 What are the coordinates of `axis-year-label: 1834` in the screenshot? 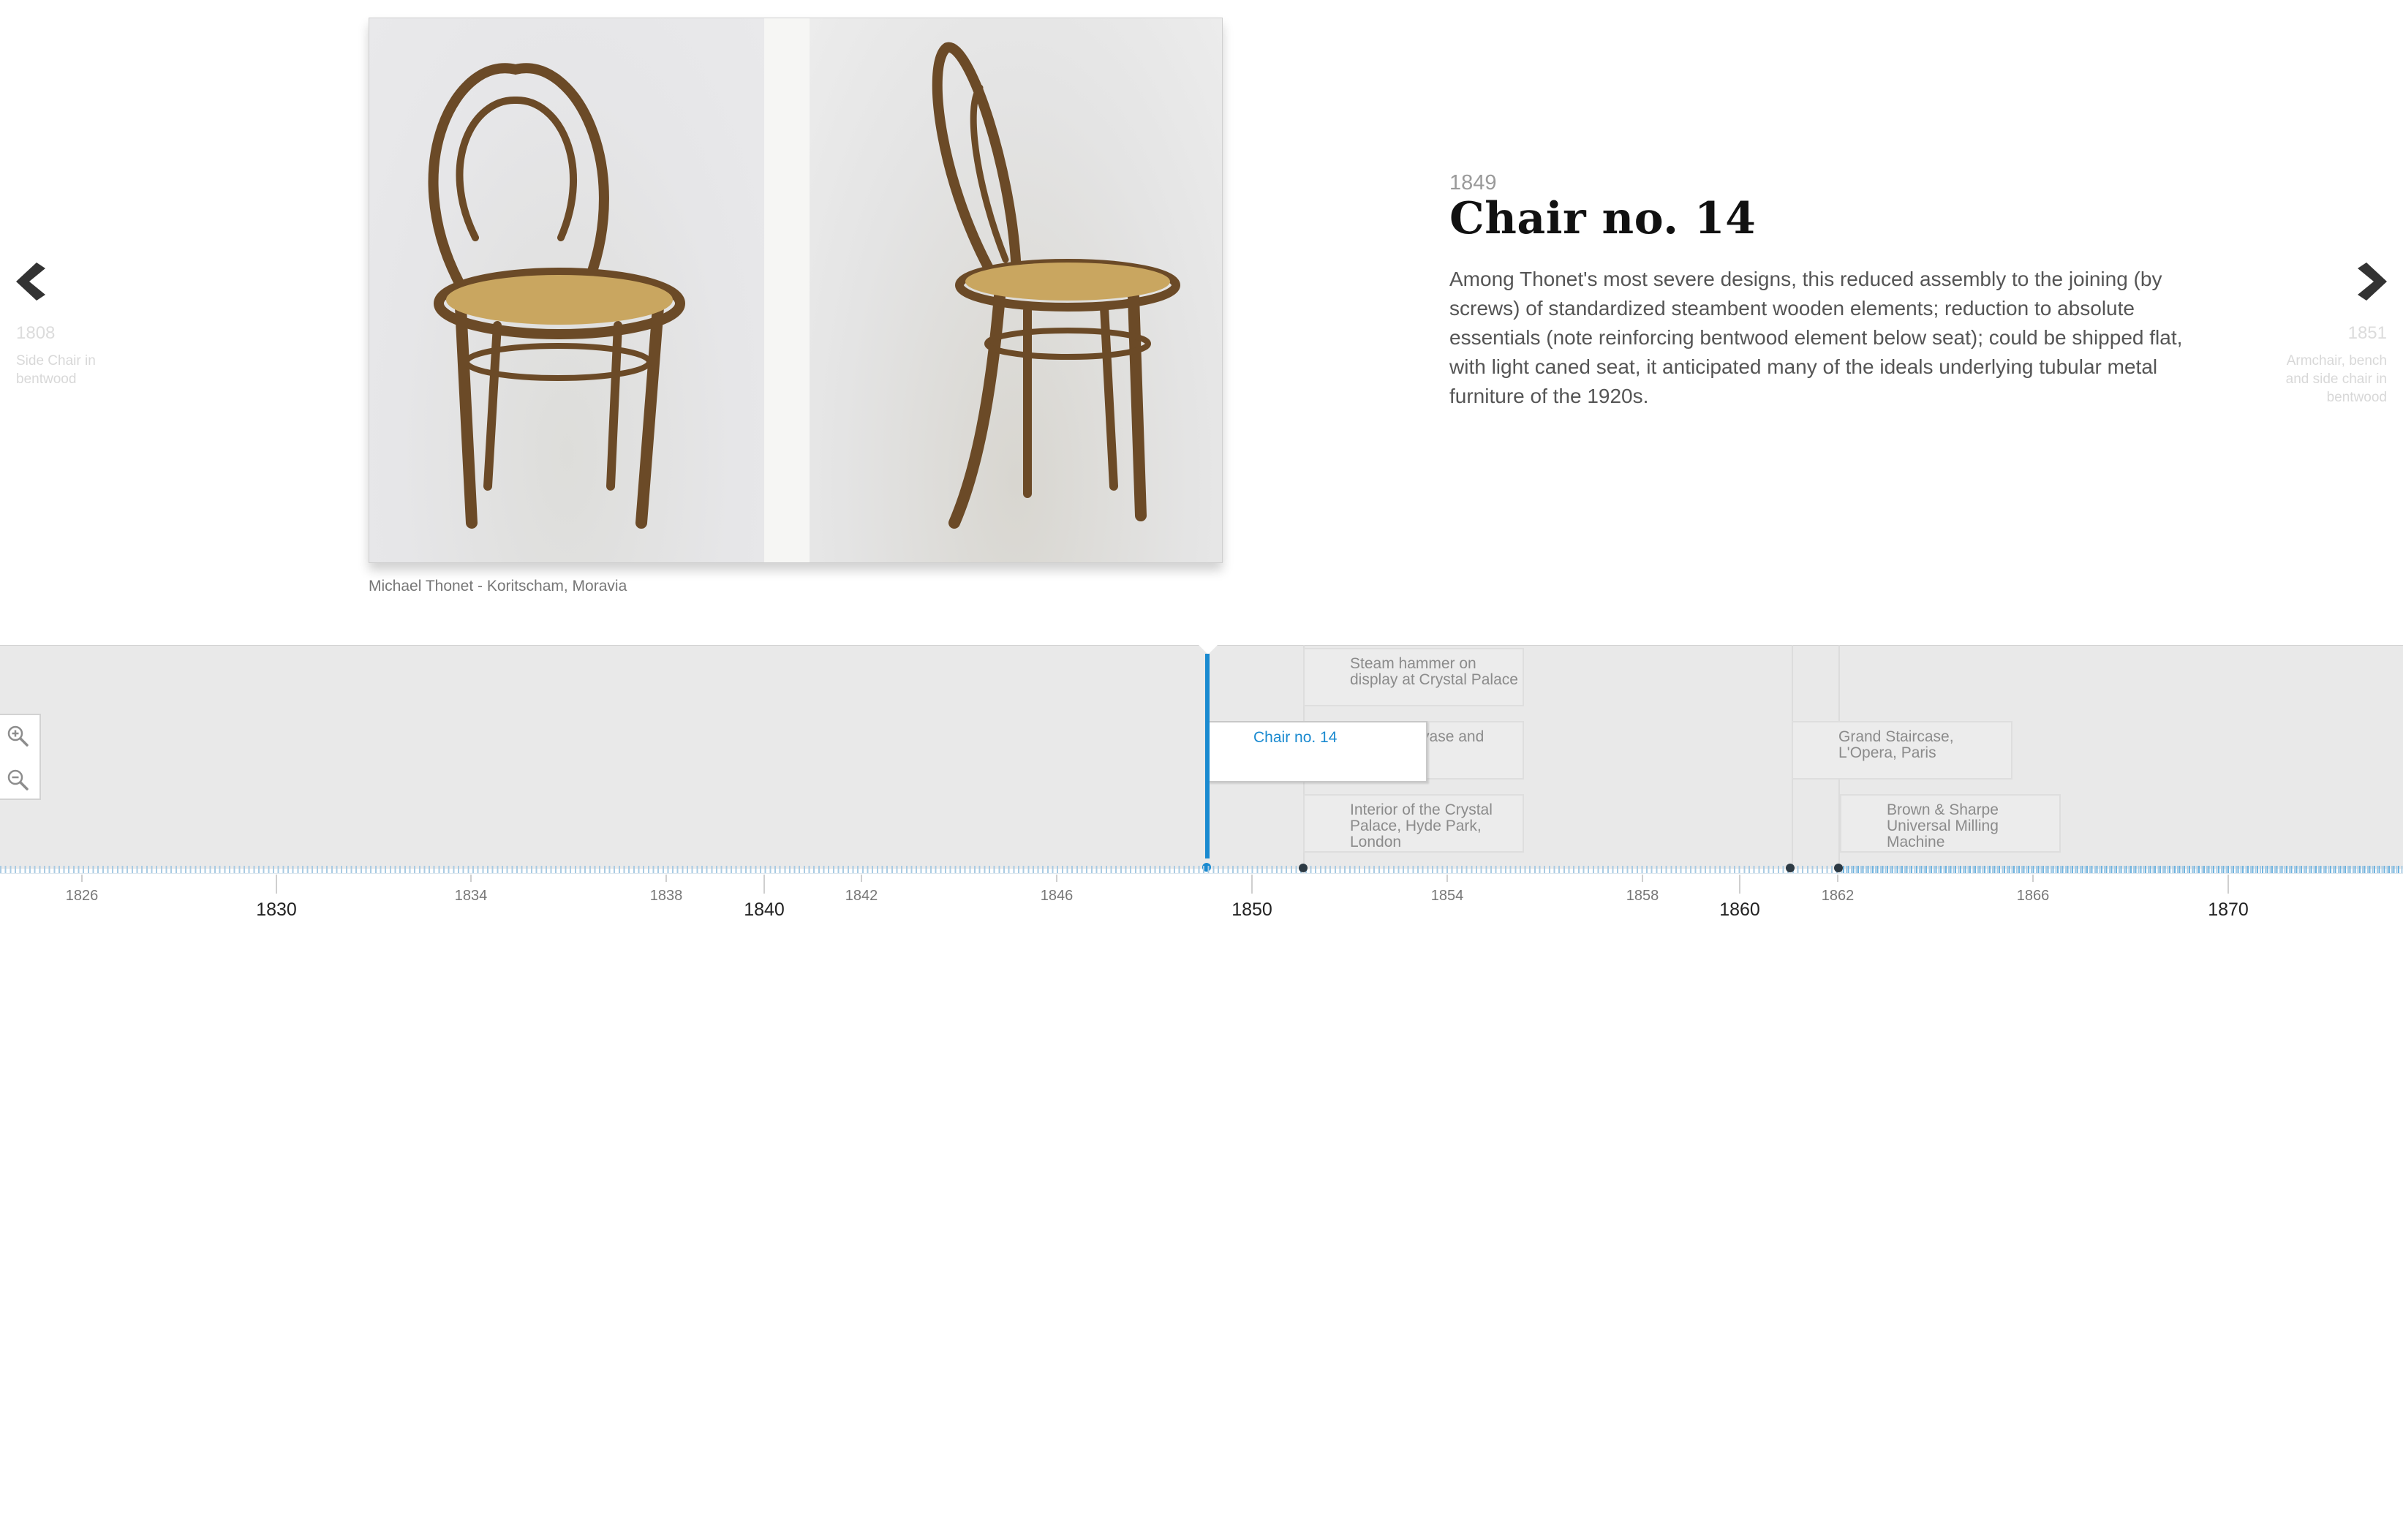 It's located at (471, 896).